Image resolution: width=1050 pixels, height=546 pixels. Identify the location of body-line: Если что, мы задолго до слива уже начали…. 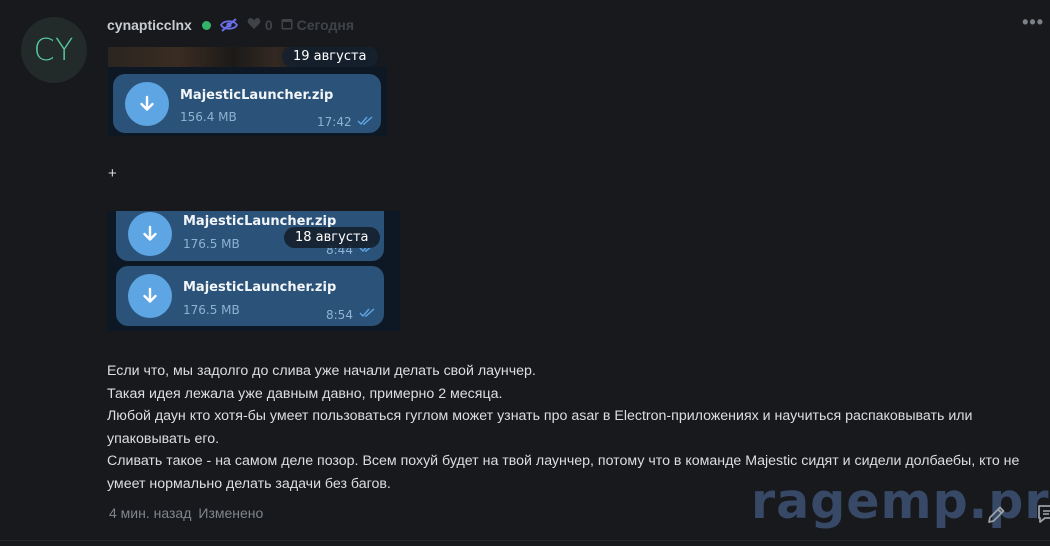
(321, 371).